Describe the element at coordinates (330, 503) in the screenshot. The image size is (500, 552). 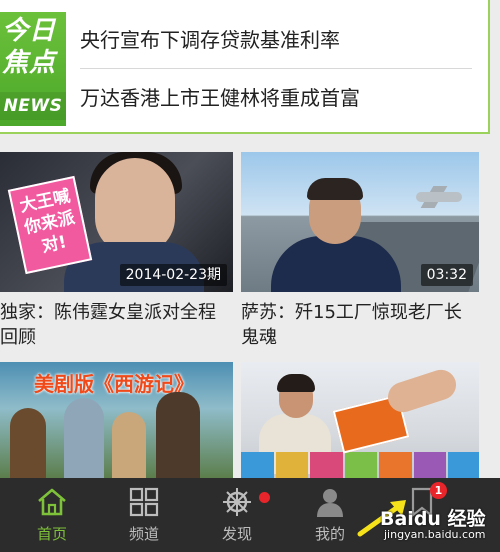
I see `user-icon` at that location.